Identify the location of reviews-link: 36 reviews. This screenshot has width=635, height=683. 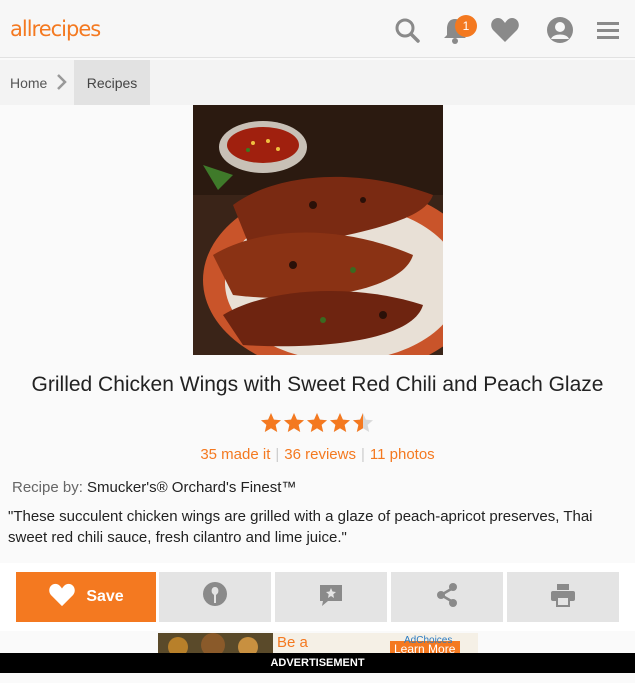
(320, 454).